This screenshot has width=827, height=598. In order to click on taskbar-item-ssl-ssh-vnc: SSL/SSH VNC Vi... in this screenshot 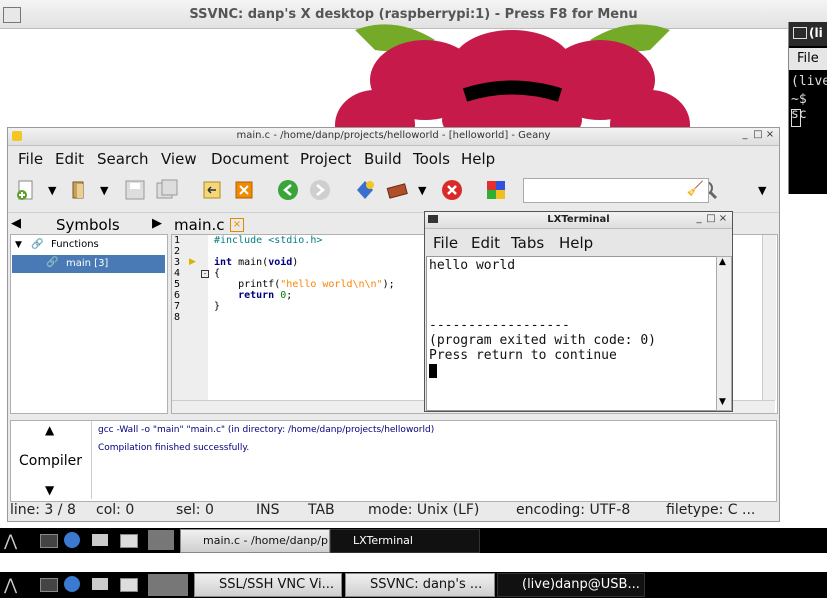, I will do `click(268, 585)`.